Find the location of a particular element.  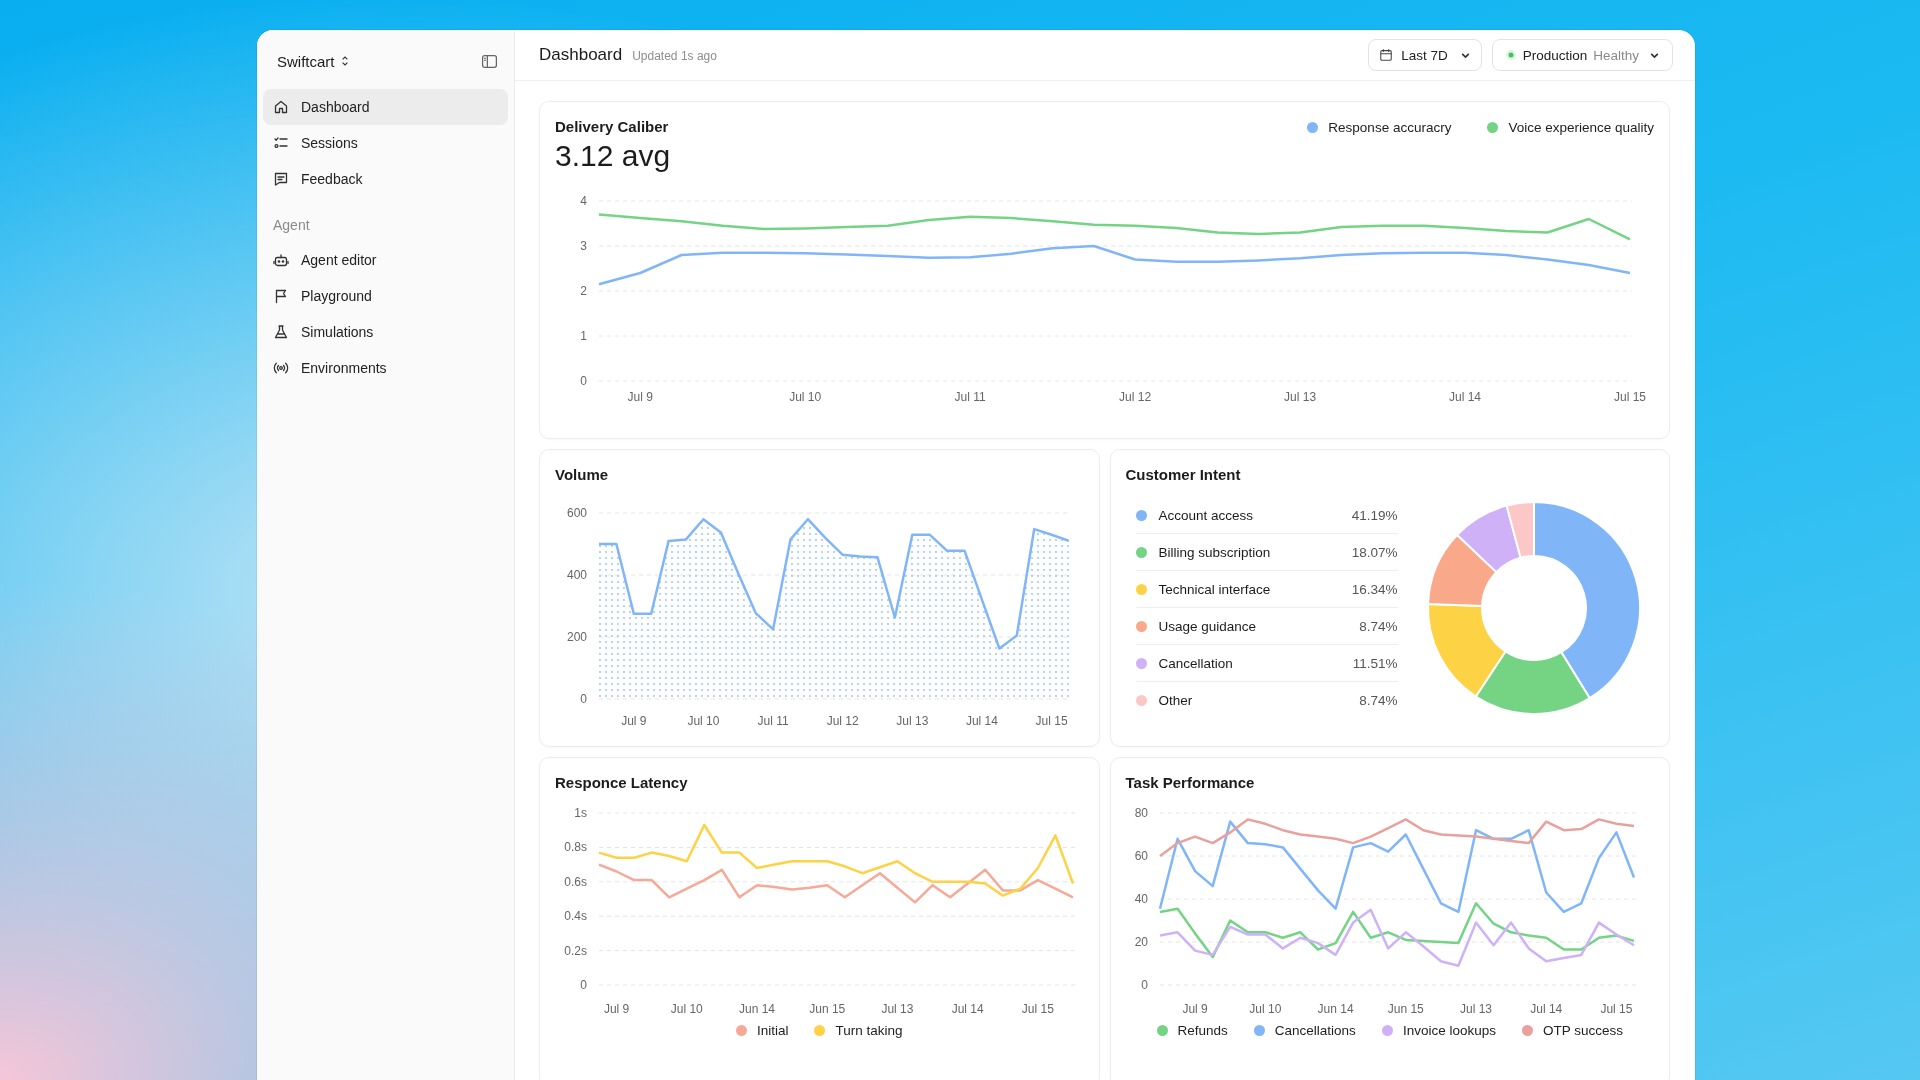

date-range-dropdown: Last 7D is located at coordinates (1425, 55).